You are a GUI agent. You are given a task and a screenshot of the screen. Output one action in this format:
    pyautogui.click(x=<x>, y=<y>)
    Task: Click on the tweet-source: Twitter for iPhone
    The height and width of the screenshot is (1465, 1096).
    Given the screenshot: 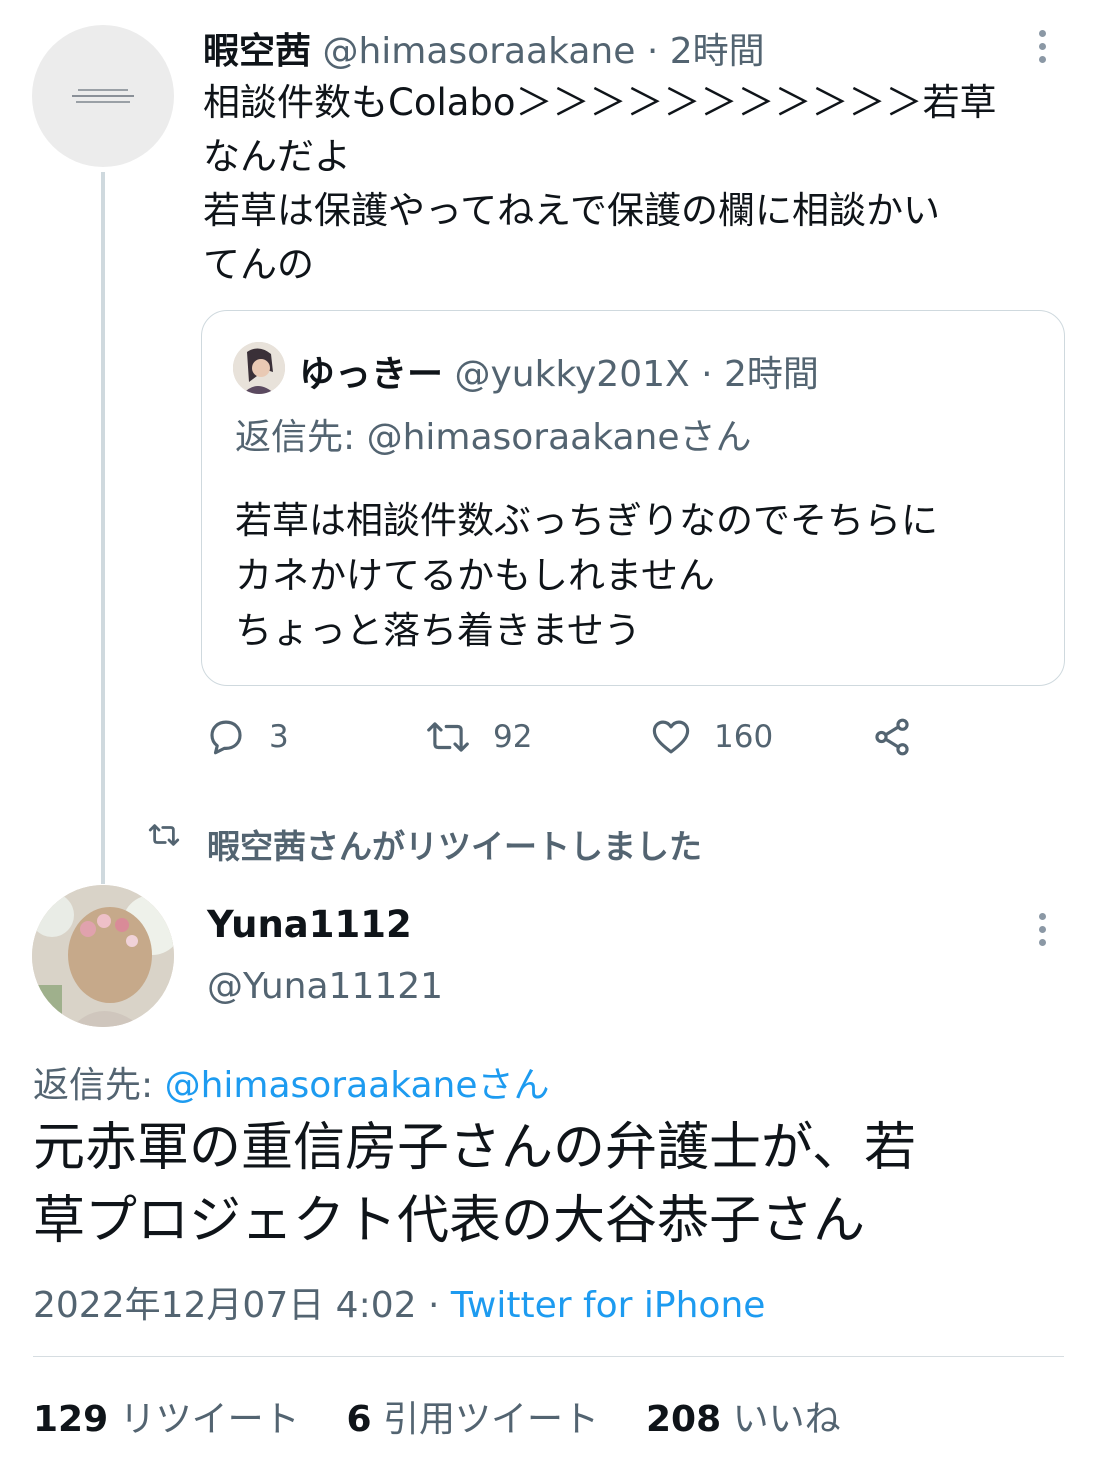 What is the action you would take?
    pyautogui.click(x=608, y=1305)
    